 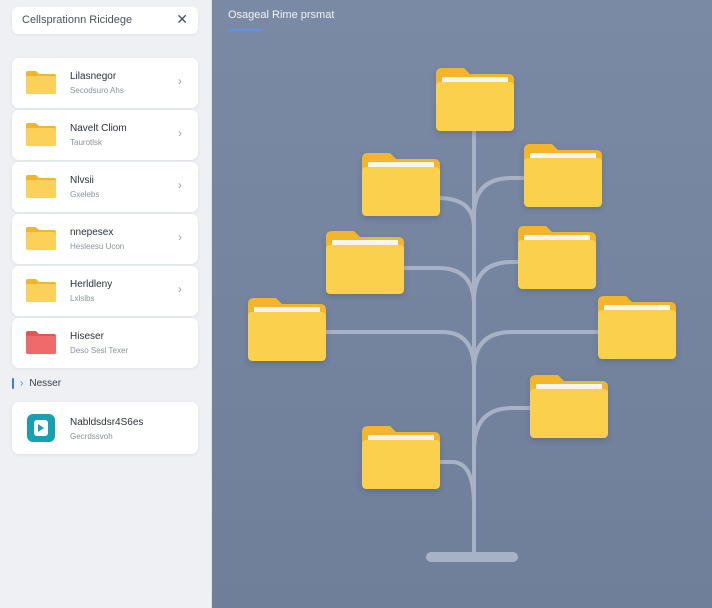 I want to click on folder-title: Herldleny, so click(x=91, y=284).